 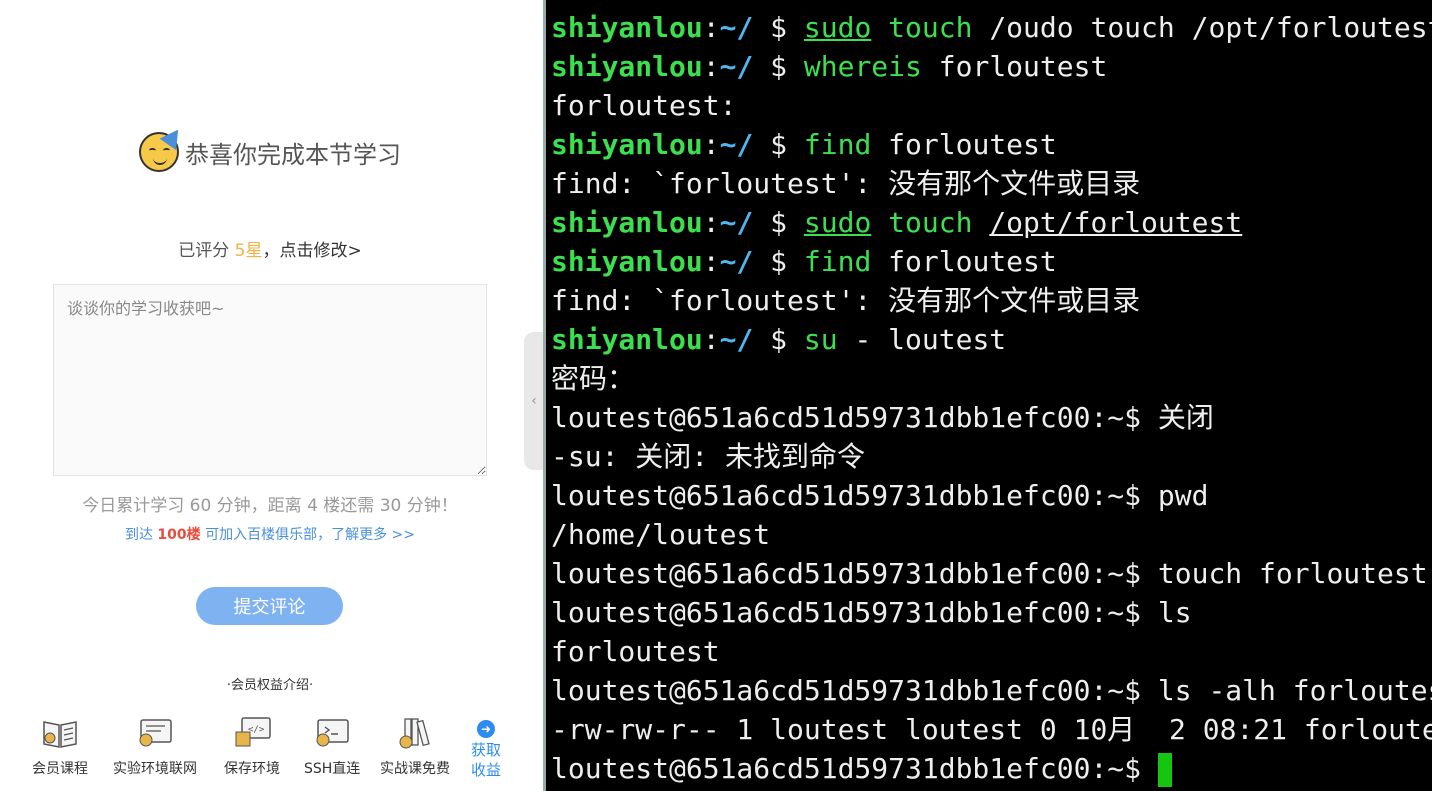 I want to click on perk-ssh: SSH直连, so click(x=332, y=747).